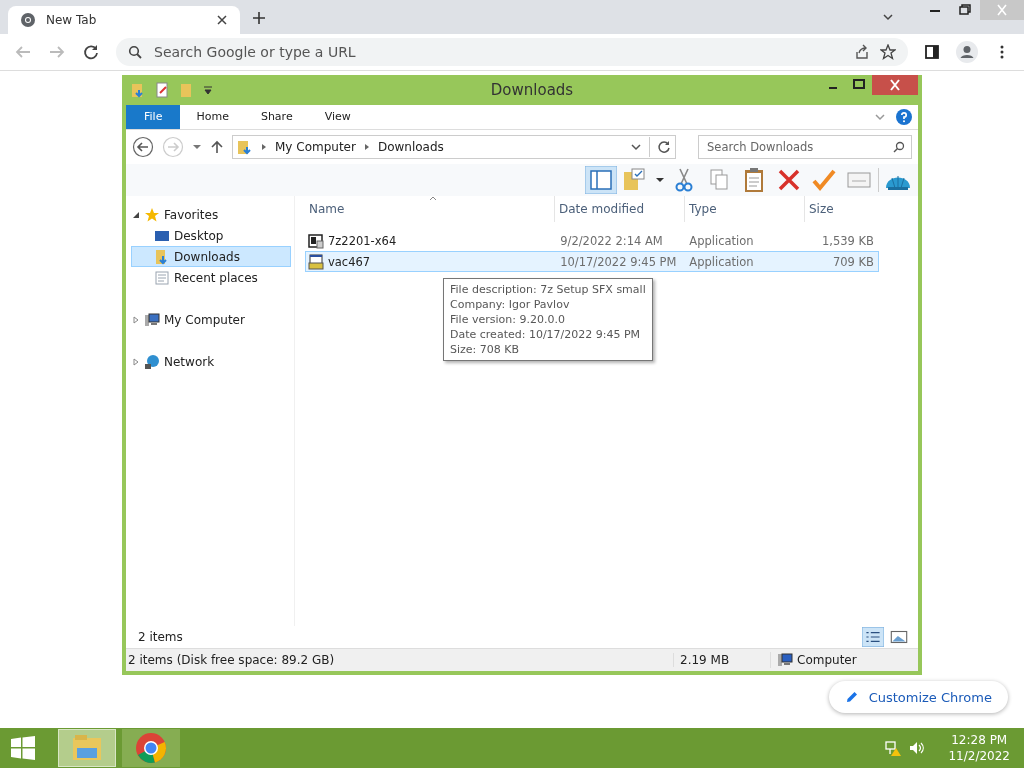 This screenshot has height=768, width=1024. Describe the element at coordinates (362, 240) in the screenshot. I see `file-name: 7z2201-x64` at that location.